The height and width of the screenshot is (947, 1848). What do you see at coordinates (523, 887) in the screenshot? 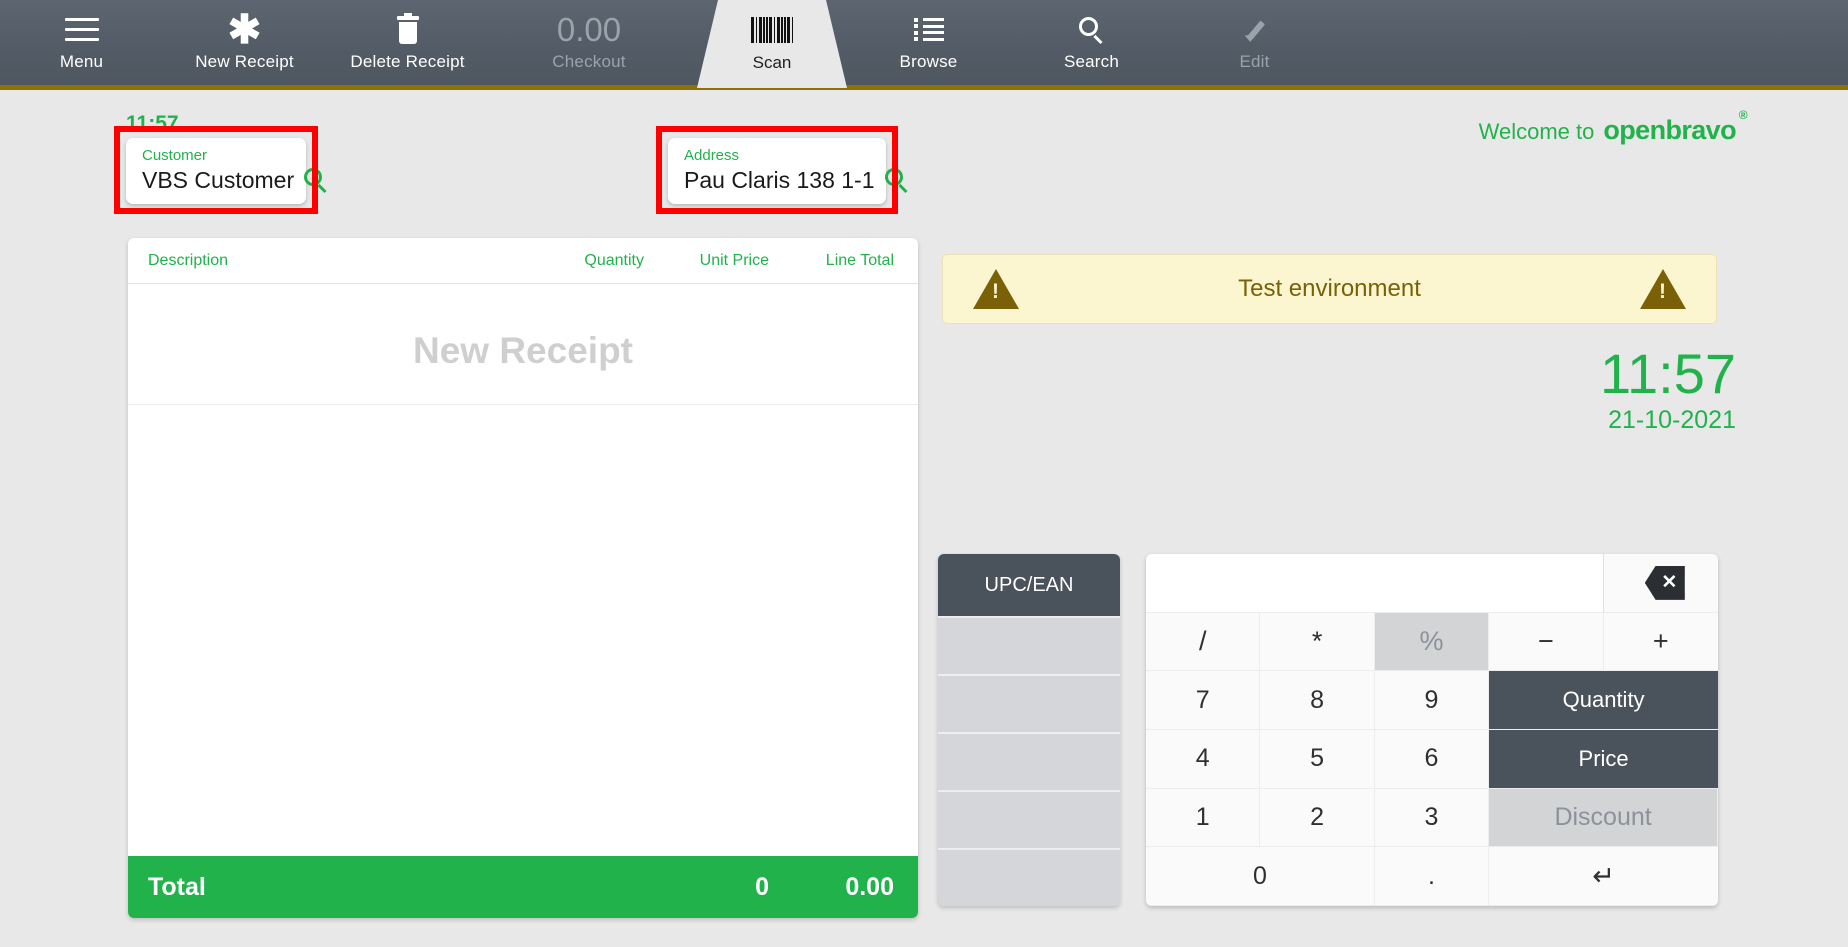
I see `receipt-total-bar: Total 0 0.00` at bounding box center [523, 887].